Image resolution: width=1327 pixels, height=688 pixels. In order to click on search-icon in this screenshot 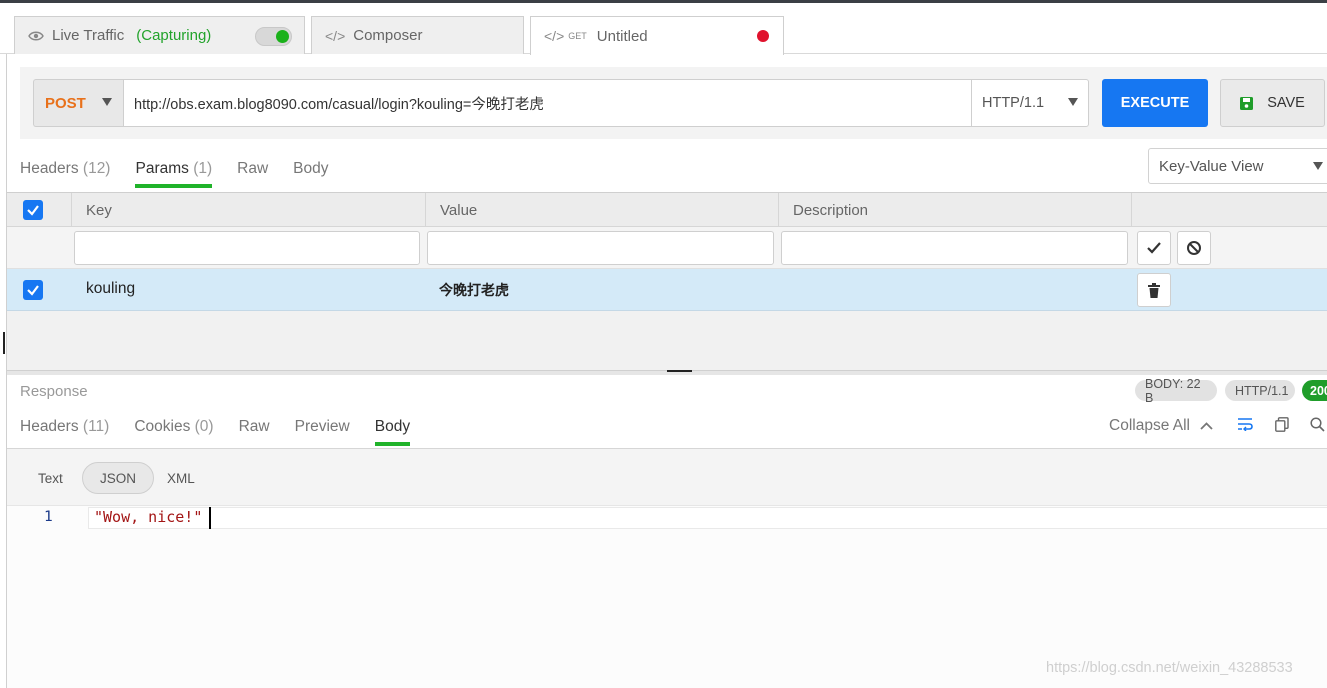, I will do `click(1317, 424)`.